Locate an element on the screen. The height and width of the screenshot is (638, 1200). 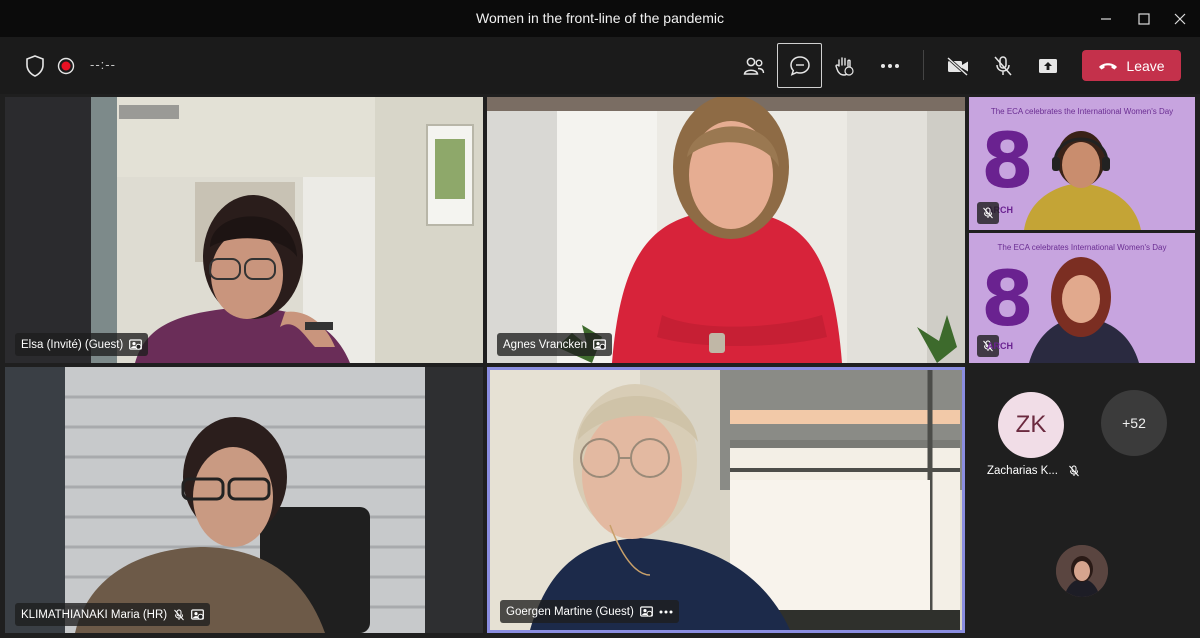
maximize-icon is located at coordinates (1144, 18).